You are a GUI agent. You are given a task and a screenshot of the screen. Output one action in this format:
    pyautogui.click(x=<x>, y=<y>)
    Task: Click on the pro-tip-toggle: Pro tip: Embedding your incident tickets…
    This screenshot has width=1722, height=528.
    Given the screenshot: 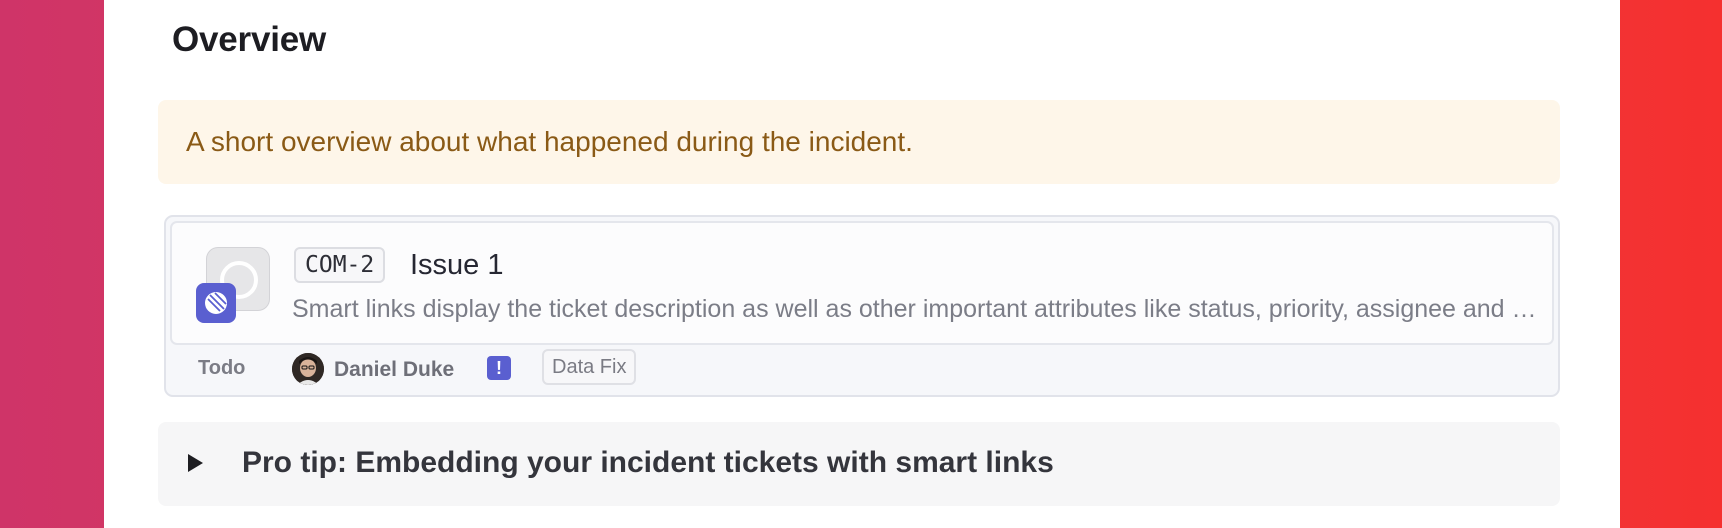 What is the action you would take?
    pyautogui.click(x=859, y=464)
    